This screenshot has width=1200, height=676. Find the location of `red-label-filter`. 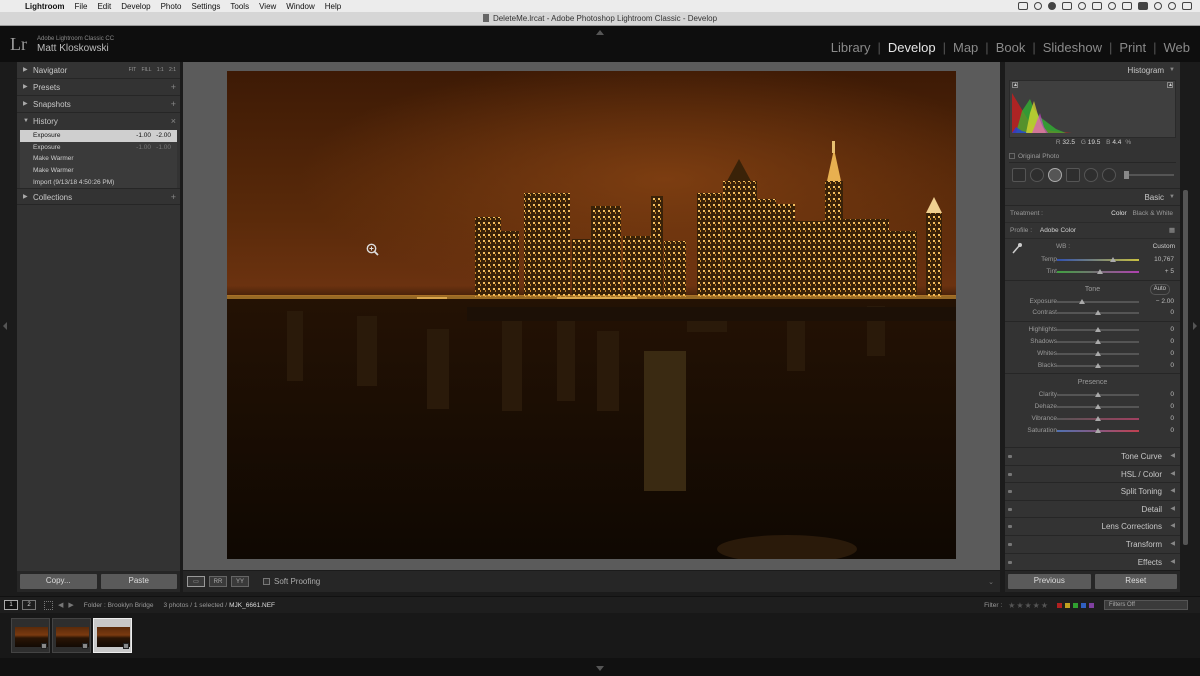

red-label-filter is located at coordinates (1059, 605).